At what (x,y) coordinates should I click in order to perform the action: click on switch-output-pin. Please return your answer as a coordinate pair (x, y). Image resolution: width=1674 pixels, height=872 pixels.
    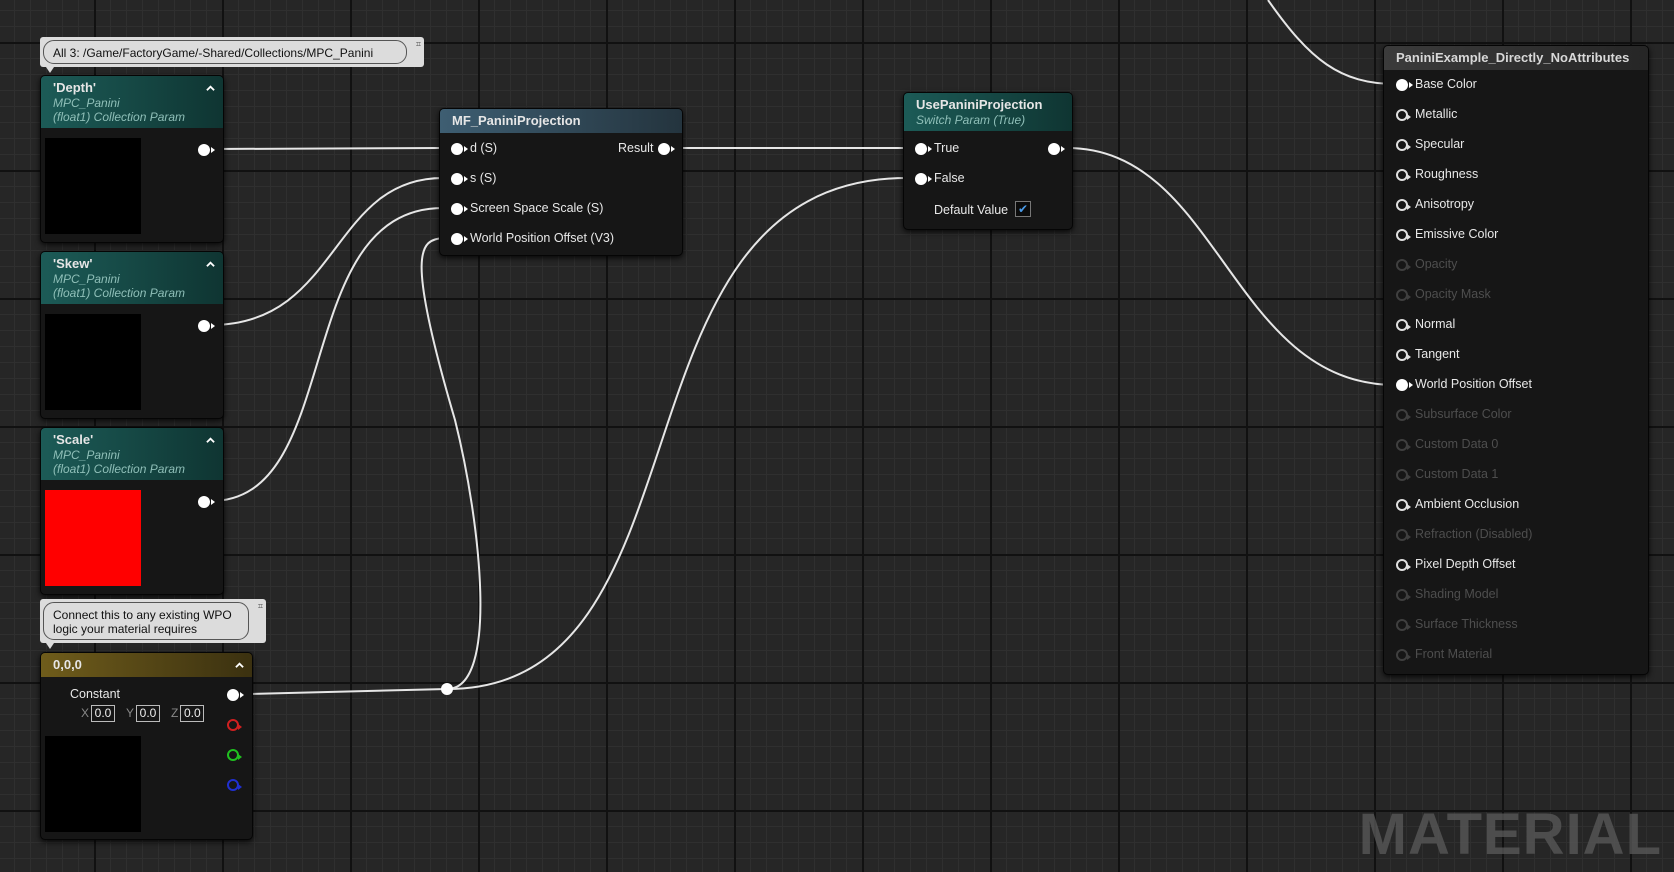
    Looking at the image, I should click on (1056, 149).